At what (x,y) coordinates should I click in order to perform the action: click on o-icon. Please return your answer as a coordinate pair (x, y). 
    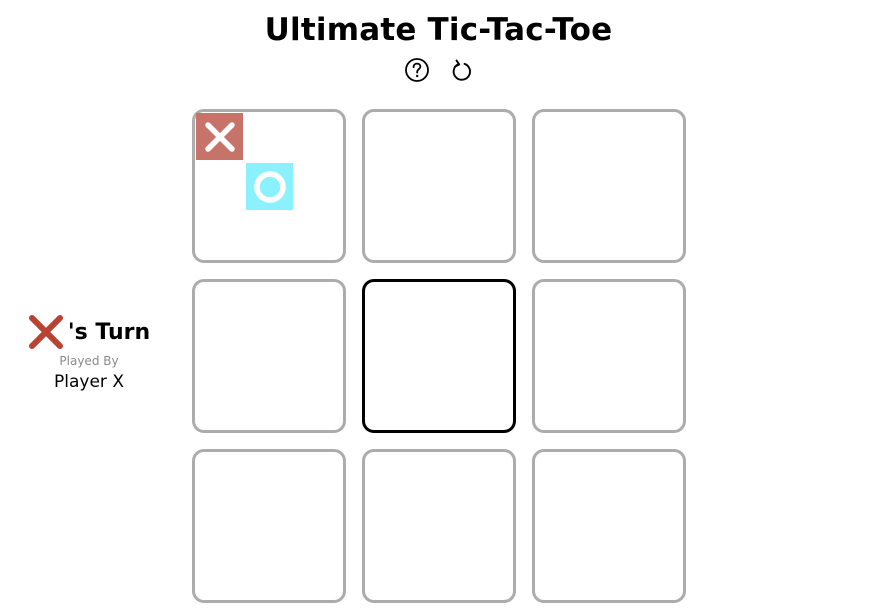
    Looking at the image, I should click on (269, 186).